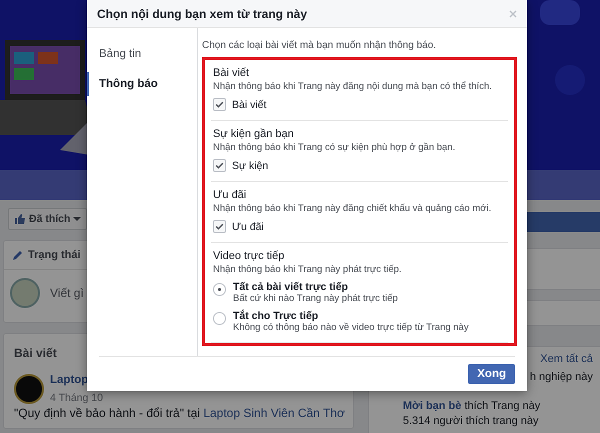 The width and height of the screenshot is (600, 433). I want to click on option-description: Bất cứ khi nào Trang này phát trực tiếp, so click(315, 298).